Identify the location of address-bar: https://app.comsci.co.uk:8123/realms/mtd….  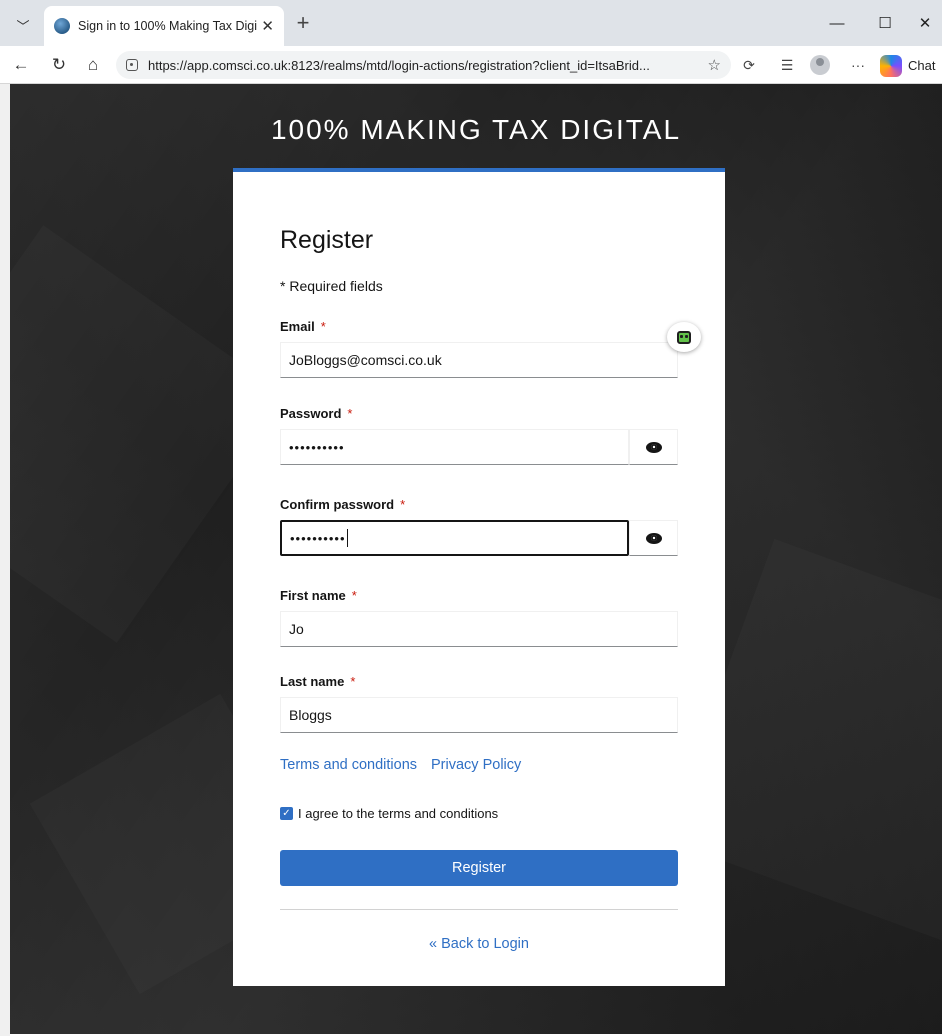
(423, 65).